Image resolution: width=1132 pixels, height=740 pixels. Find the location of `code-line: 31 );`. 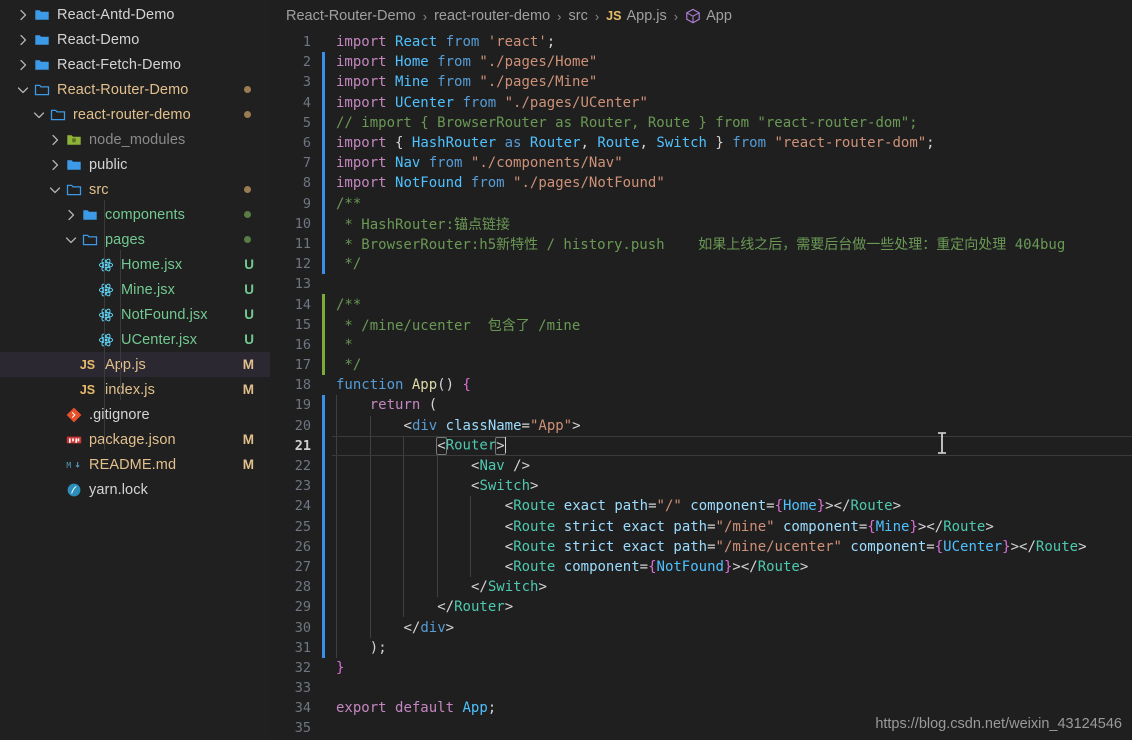

code-line: 31 ); is located at coordinates (701, 647).